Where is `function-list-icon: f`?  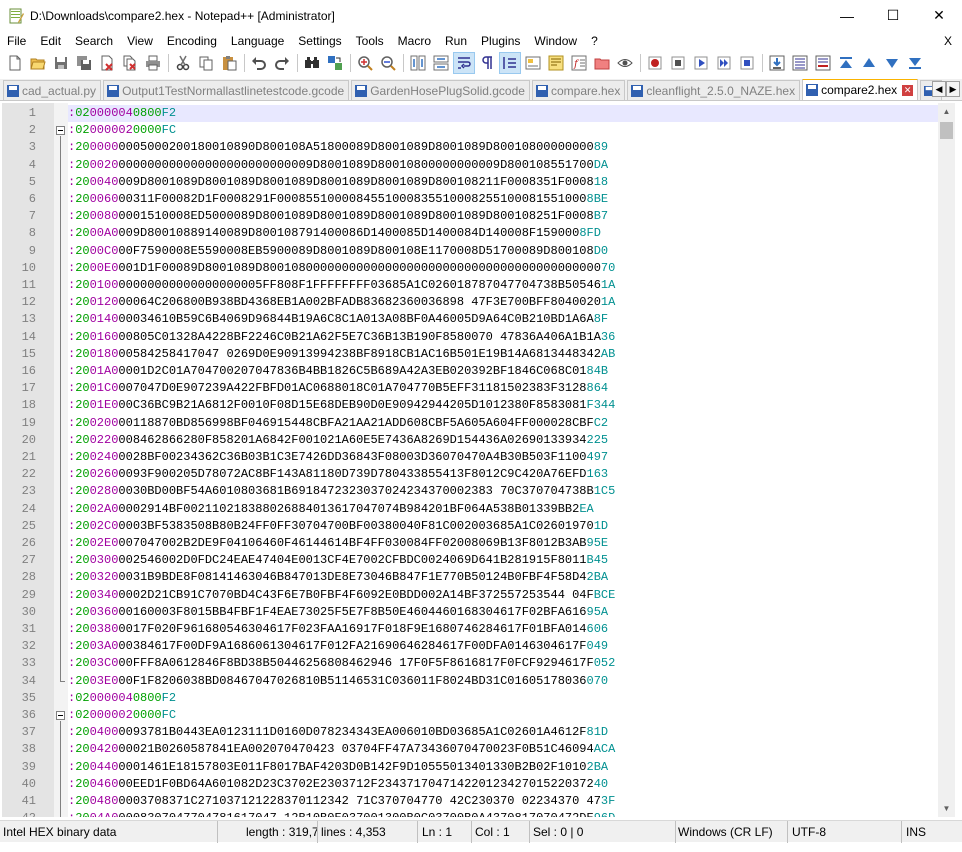
function-list-icon: f is located at coordinates (579, 63).